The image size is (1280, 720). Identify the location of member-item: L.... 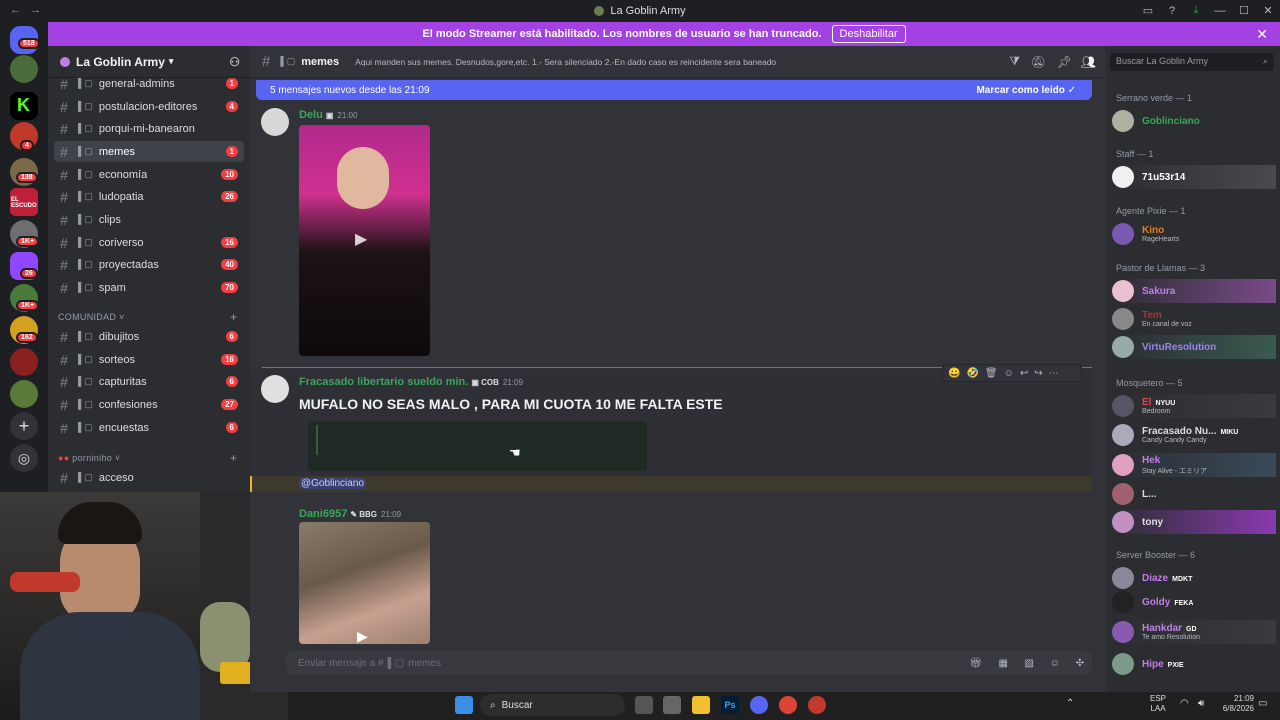
(1194, 494).